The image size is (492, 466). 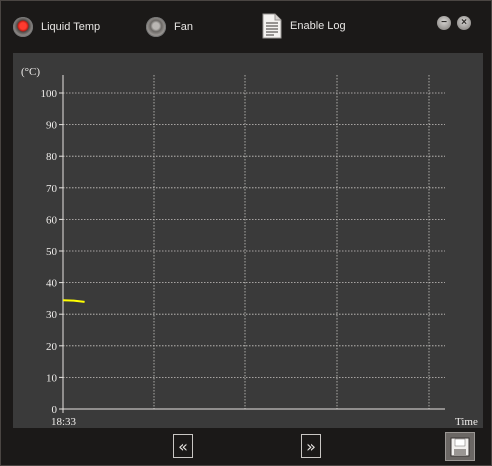 I want to click on close-button: ×, so click(x=464, y=23).